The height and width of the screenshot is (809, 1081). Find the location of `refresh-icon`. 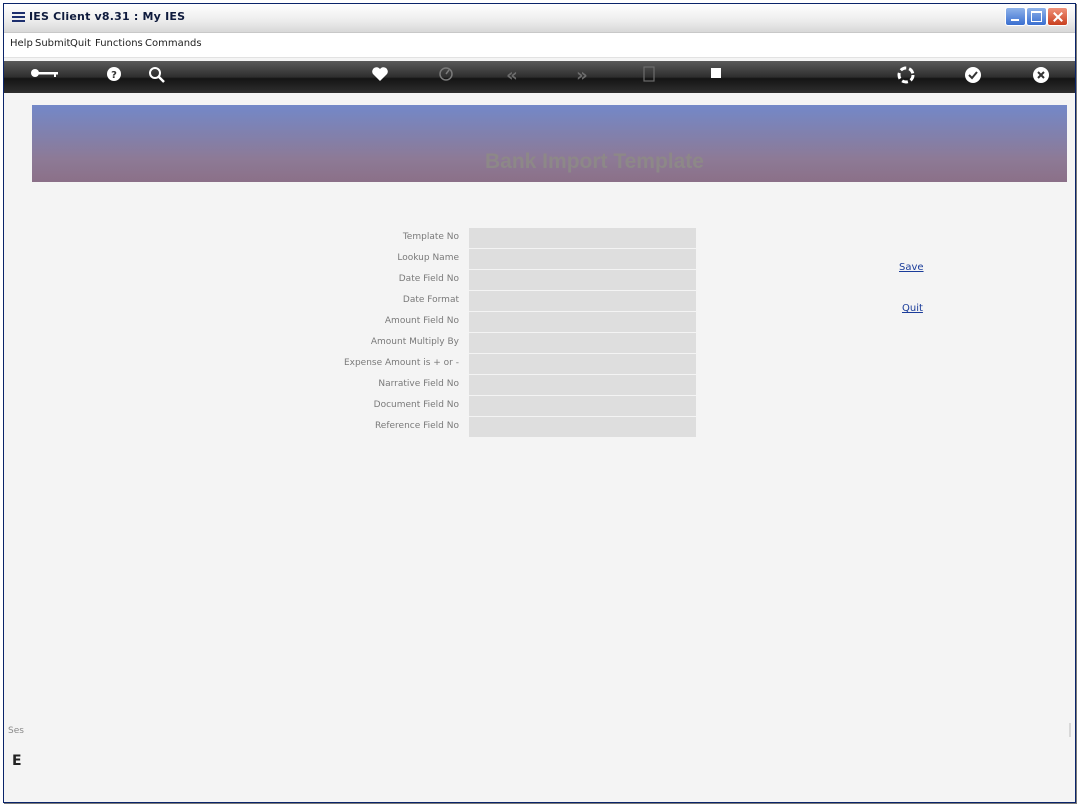

refresh-icon is located at coordinates (906, 76).